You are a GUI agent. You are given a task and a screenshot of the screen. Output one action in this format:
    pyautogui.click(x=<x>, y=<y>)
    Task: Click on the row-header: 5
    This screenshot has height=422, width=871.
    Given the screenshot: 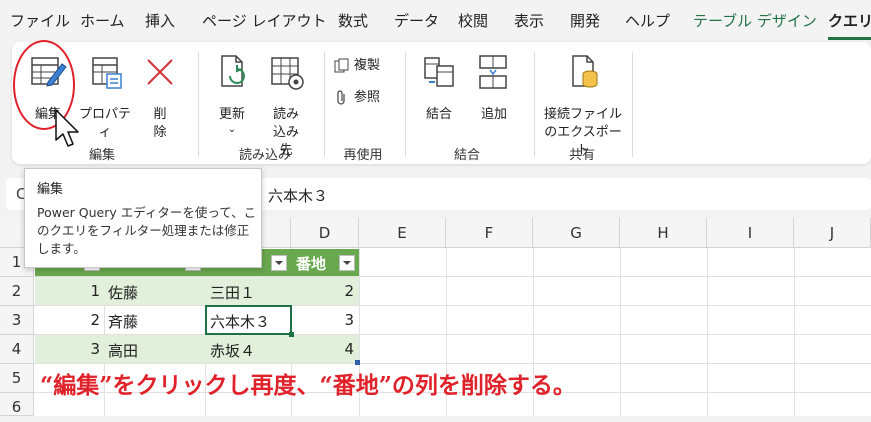 What is the action you would take?
    pyautogui.click(x=17, y=378)
    